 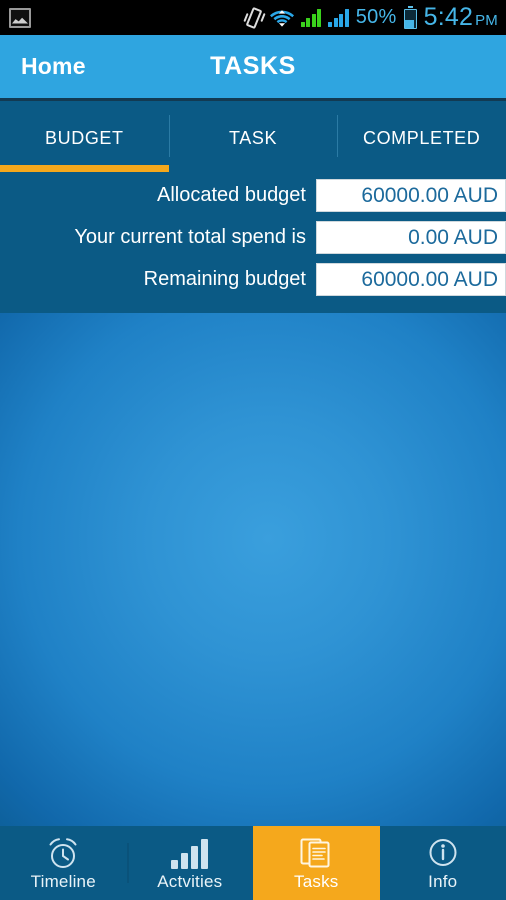 I want to click on nav-item-activities: Actvities, so click(x=190, y=863).